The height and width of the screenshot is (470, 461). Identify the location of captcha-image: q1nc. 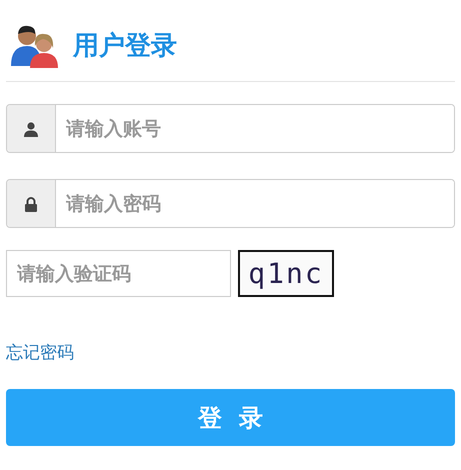
(286, 273).